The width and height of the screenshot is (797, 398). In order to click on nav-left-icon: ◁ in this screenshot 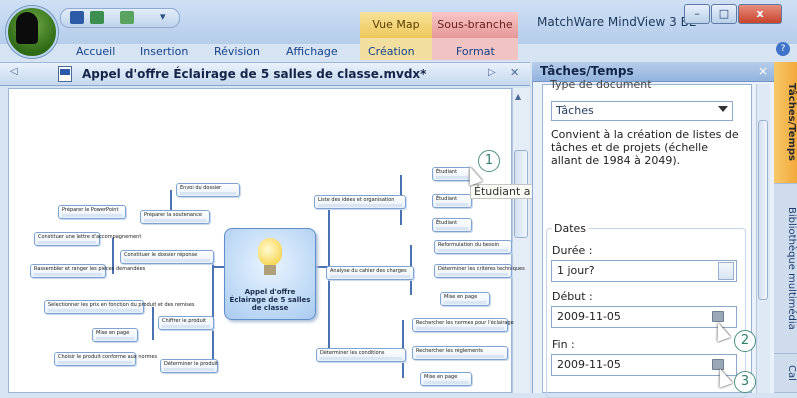, I will do `click(14, 71)`.